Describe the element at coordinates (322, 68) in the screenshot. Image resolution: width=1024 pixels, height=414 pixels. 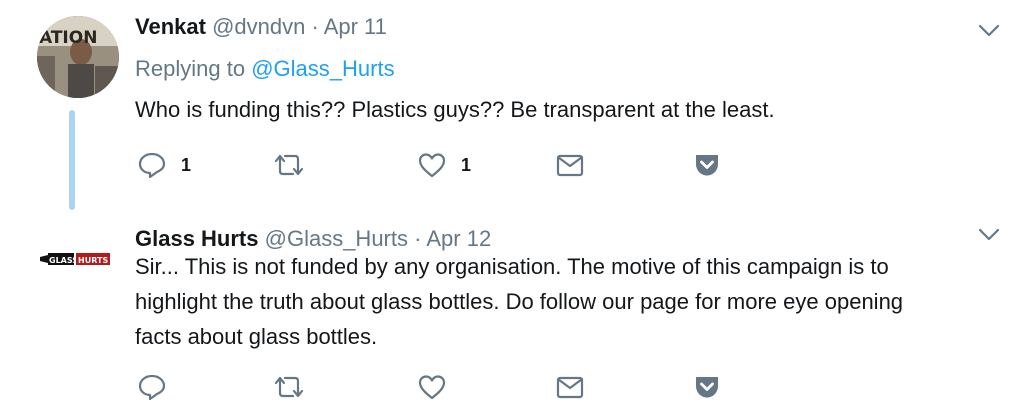
I see `replying-to-mention: @Glass_Hurts` at that location.